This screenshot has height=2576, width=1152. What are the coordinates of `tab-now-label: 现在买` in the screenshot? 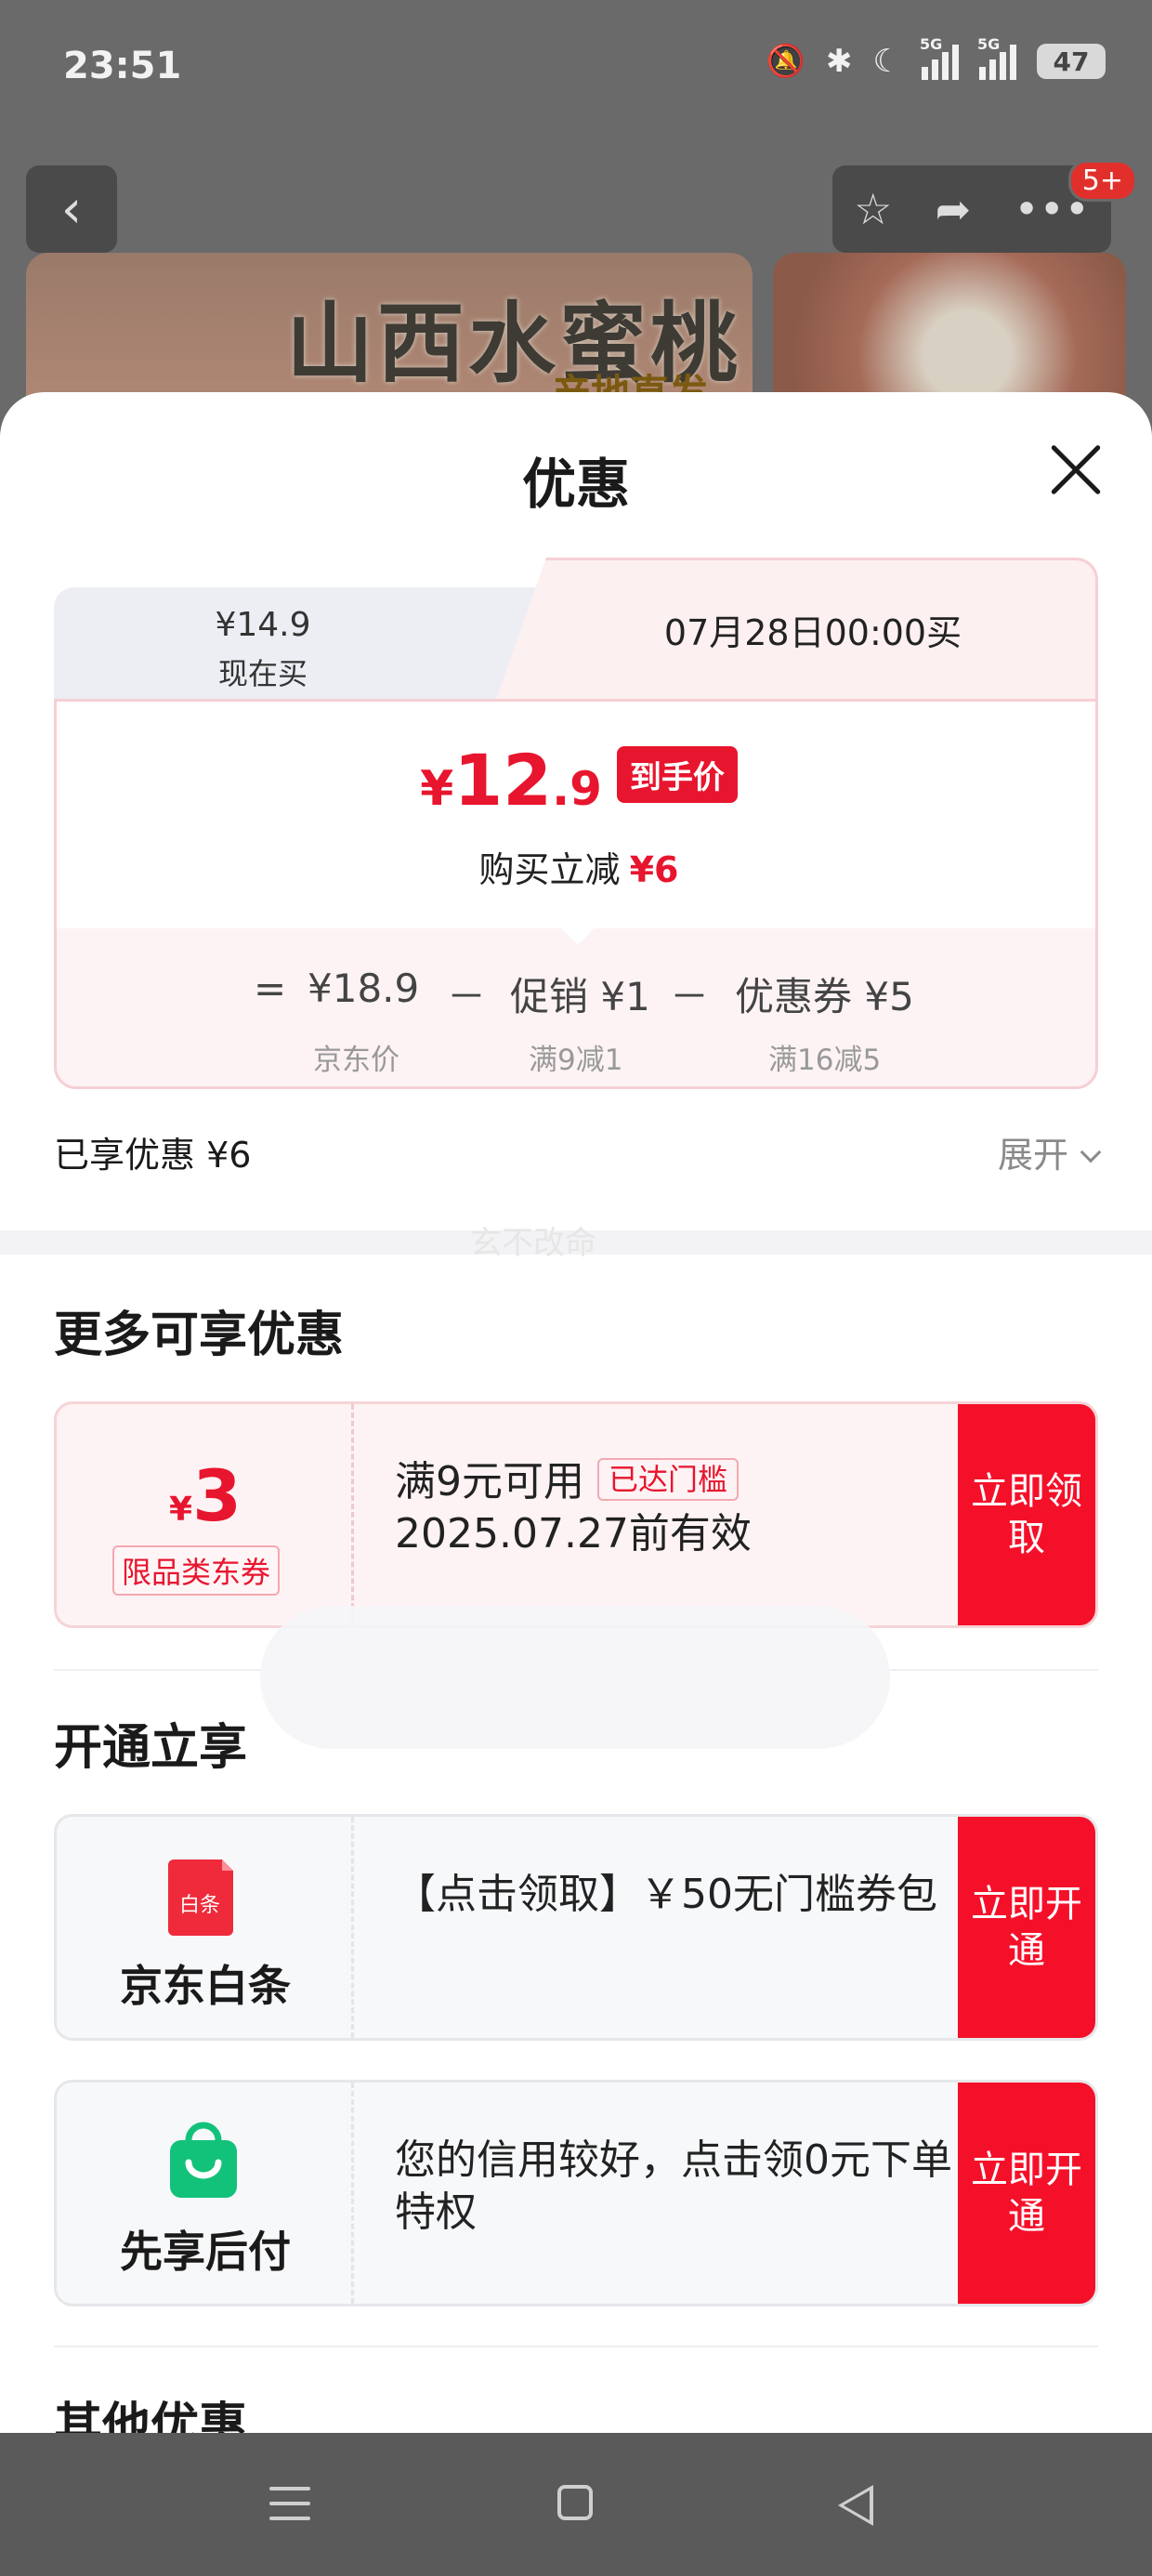 It's located at (262, 673).